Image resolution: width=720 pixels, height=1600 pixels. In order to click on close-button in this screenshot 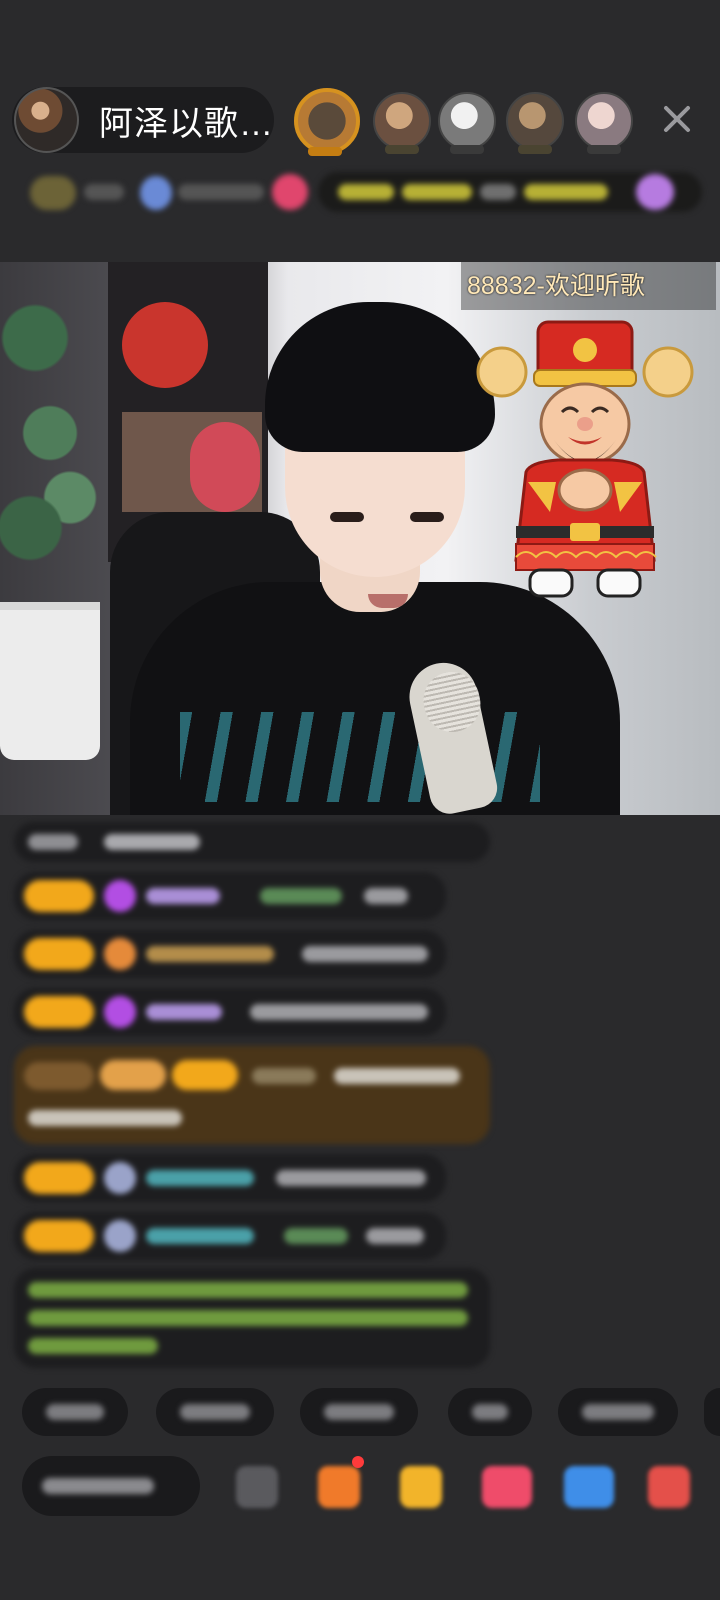, I will do `click(677, 119)`.